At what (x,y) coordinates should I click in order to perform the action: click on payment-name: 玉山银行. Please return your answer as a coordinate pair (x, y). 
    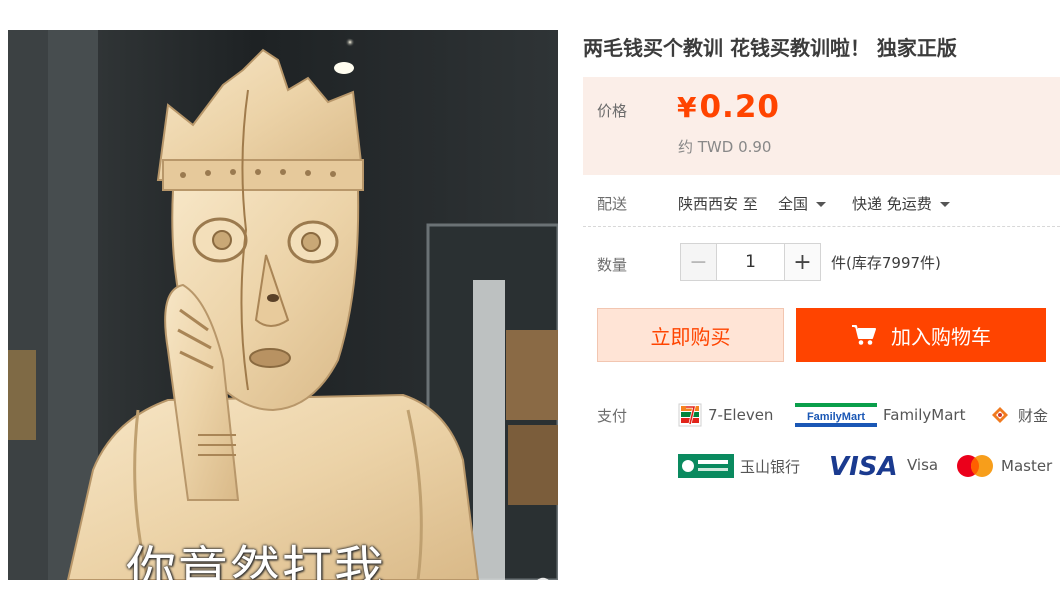
    Looking at the image, I should click on (770, 466).